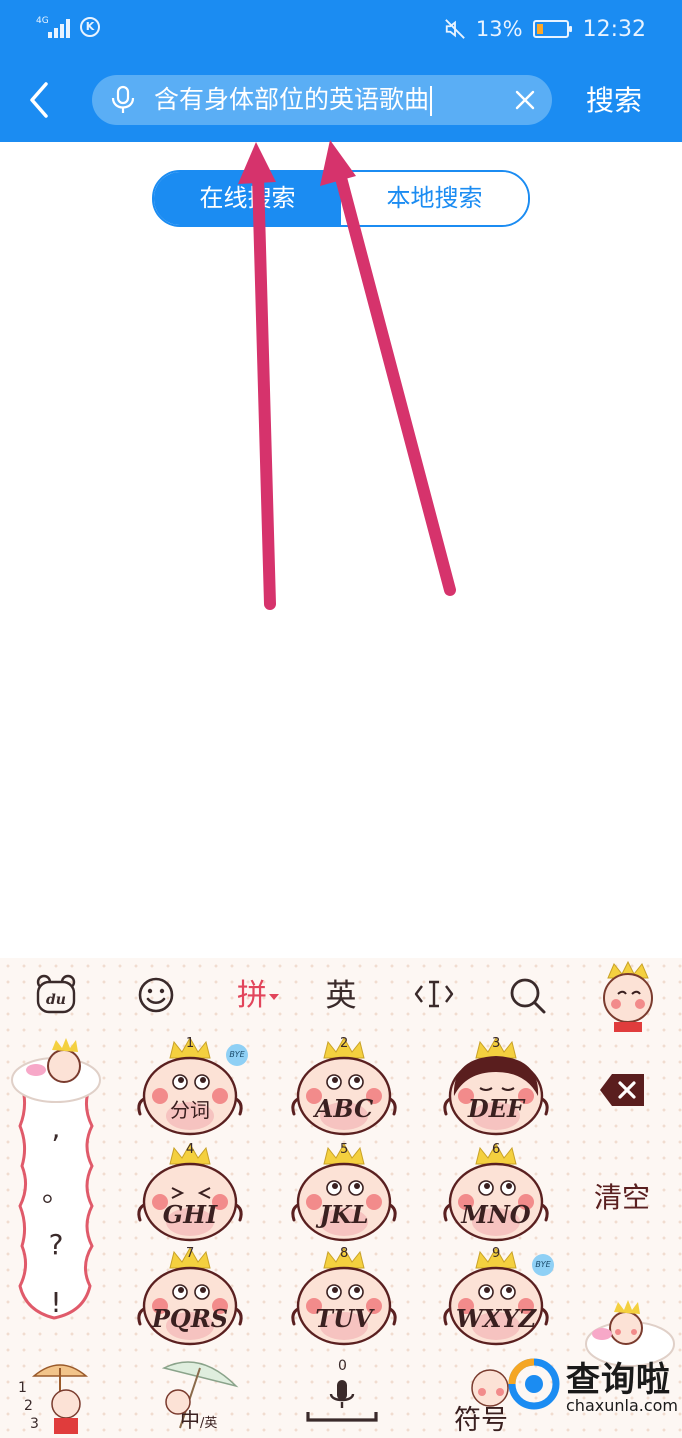  I want to click on key-label: DEF, so click(496, 1108).